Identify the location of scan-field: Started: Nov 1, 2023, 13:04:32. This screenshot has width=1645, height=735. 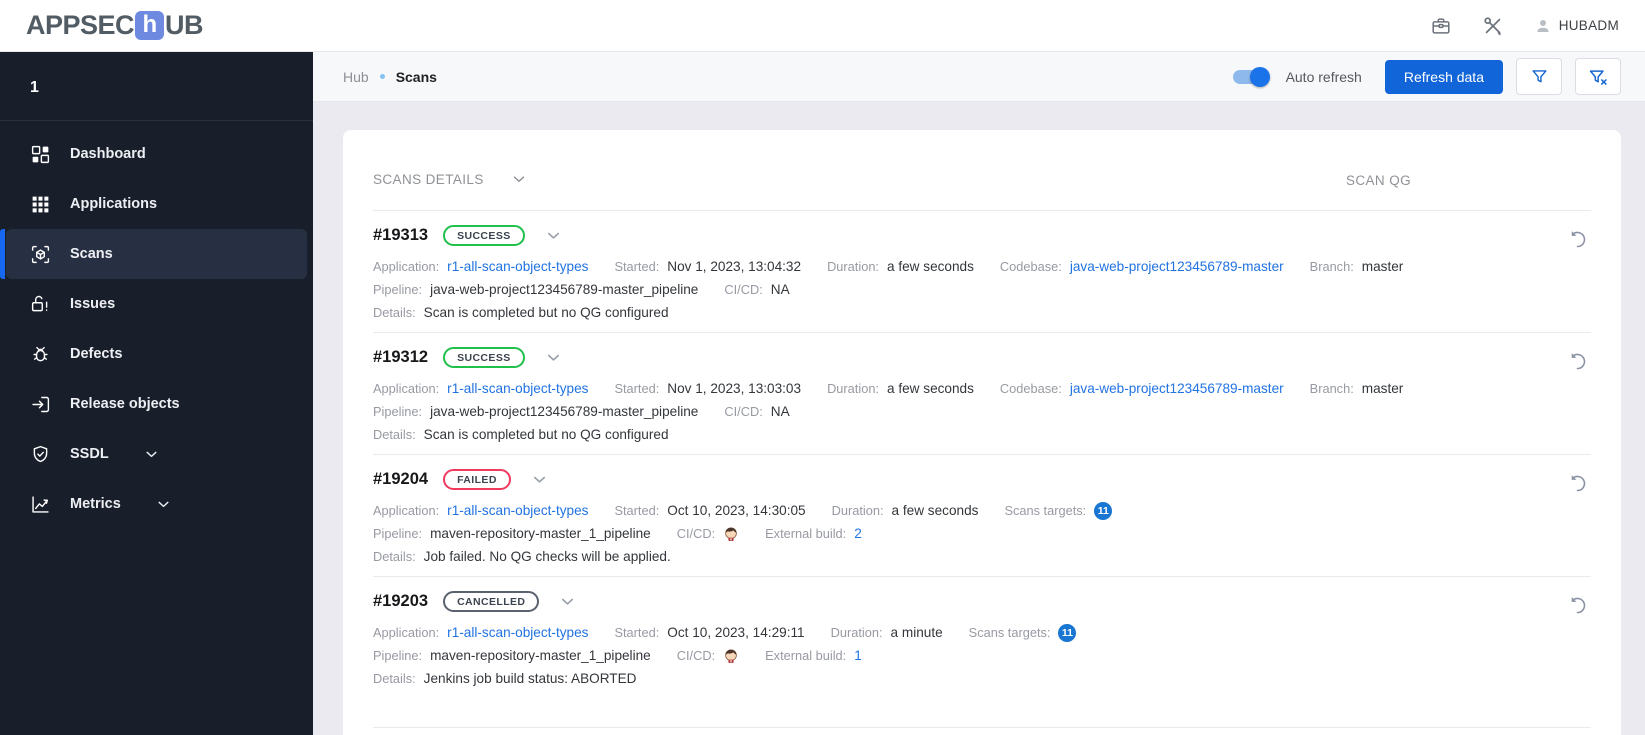
(707, 266).